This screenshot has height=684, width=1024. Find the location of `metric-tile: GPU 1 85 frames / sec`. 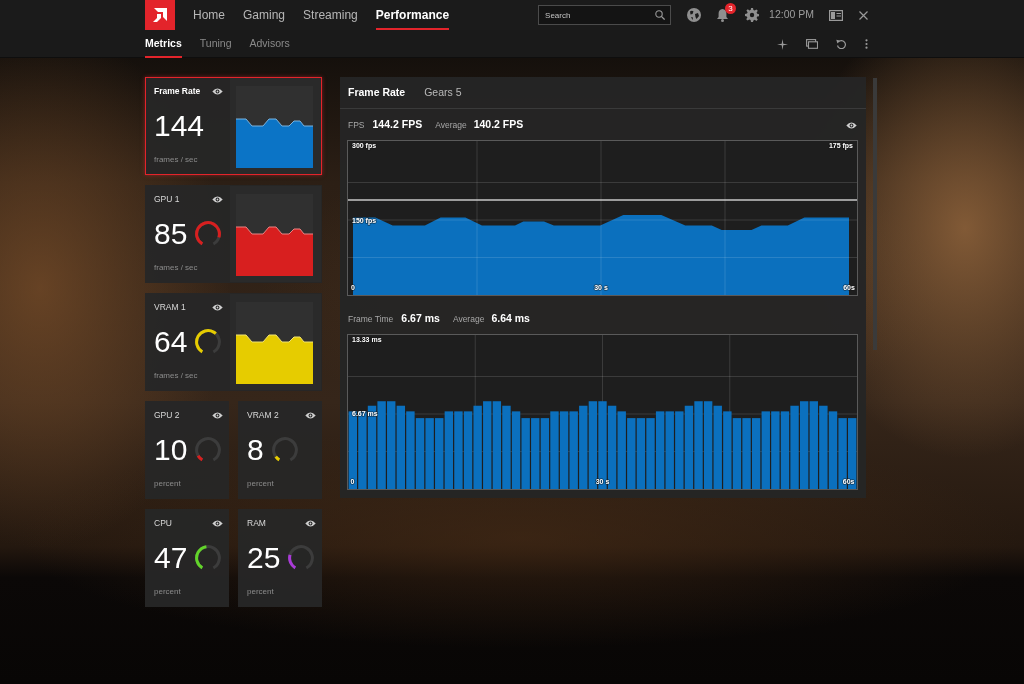

metric-tile: GPU 1 85 frames / sec is located at coordinates (233, 234).